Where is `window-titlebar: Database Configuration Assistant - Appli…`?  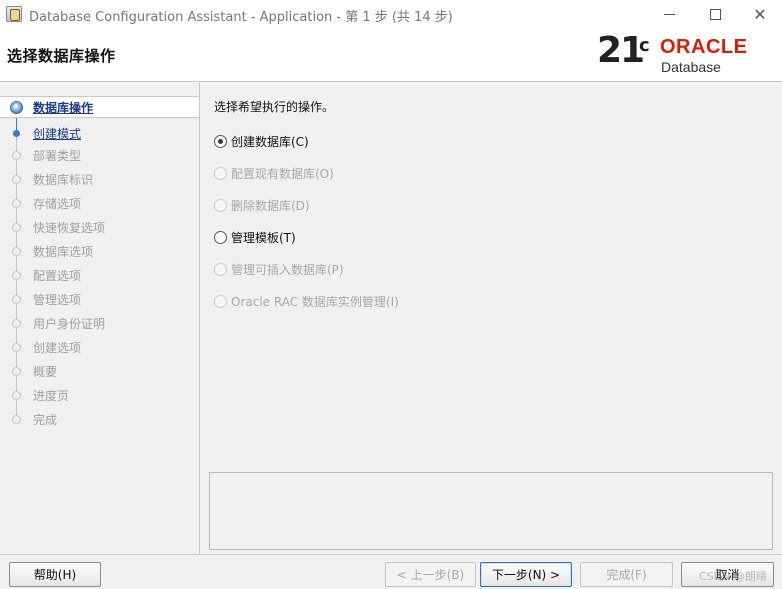 window-titlebar: Database Configuration Assistant - Appli… is located at coordinates (391, 14).